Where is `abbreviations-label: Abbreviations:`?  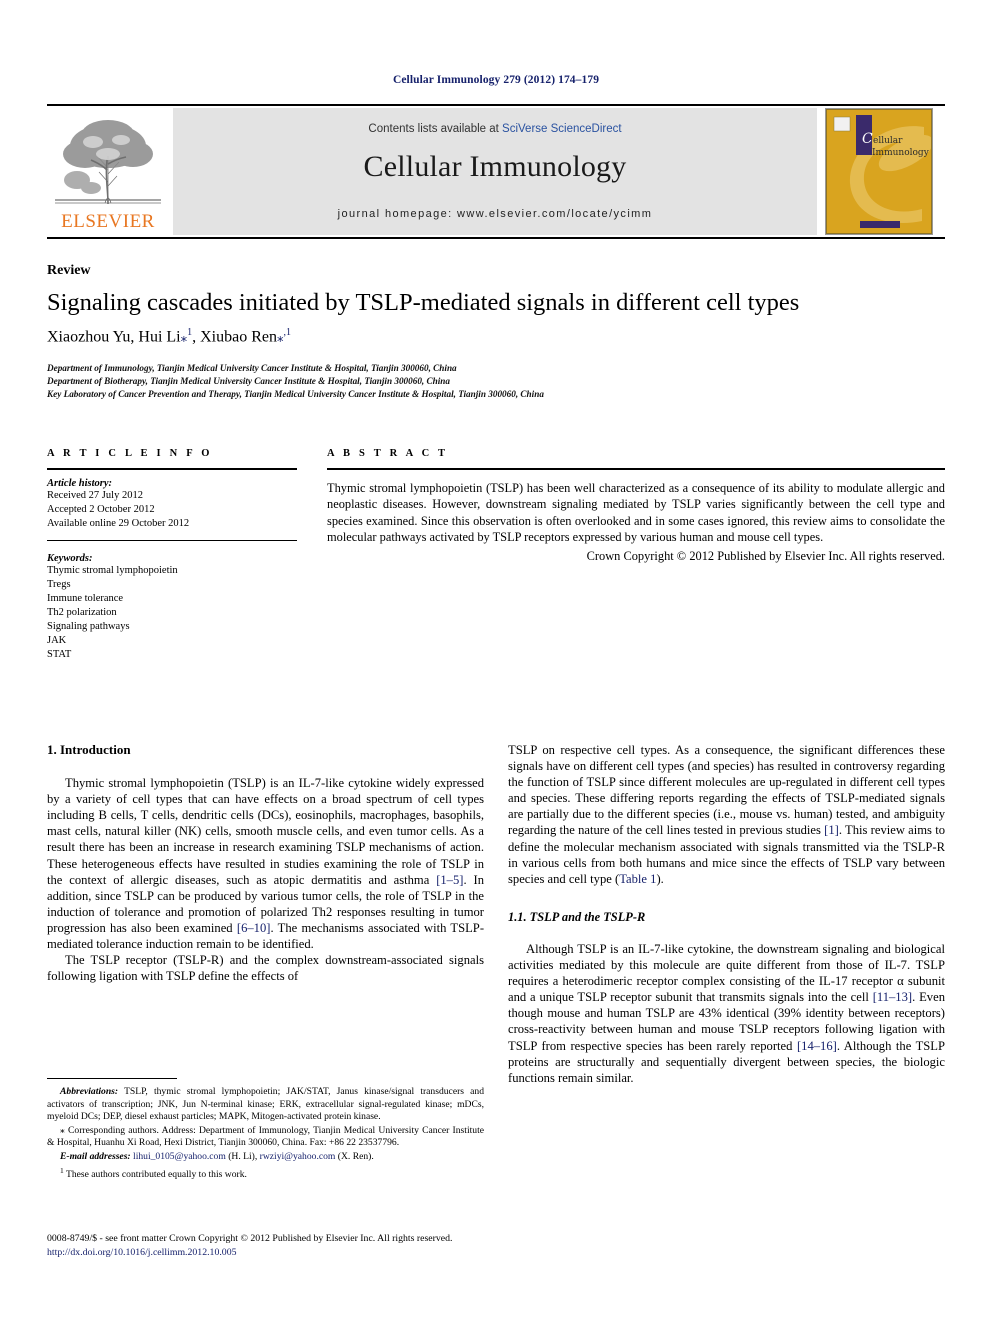
abbreviations-label: Abbreviations: is located at coordinates (89, 1091).